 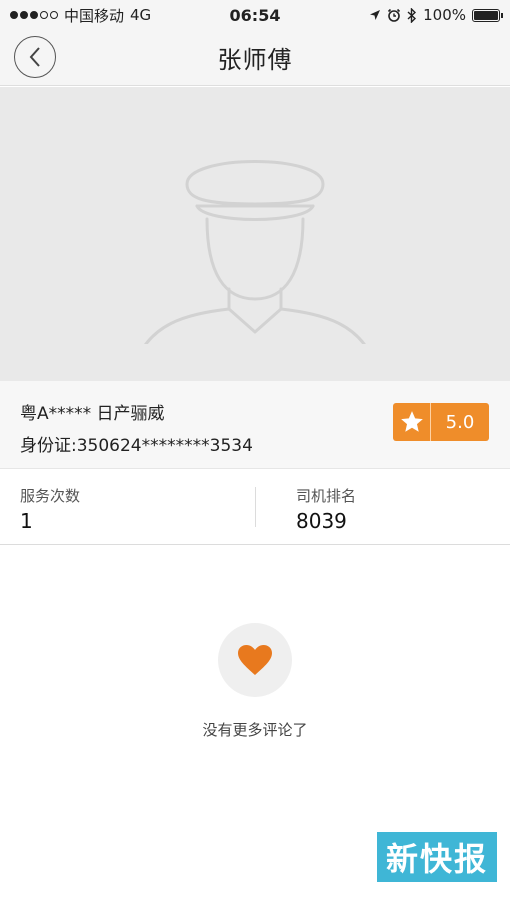 What do you see at coordinates (412, 15) in the screenshot?
I see `bluetooth-icon` at bounding box center [412, 15].